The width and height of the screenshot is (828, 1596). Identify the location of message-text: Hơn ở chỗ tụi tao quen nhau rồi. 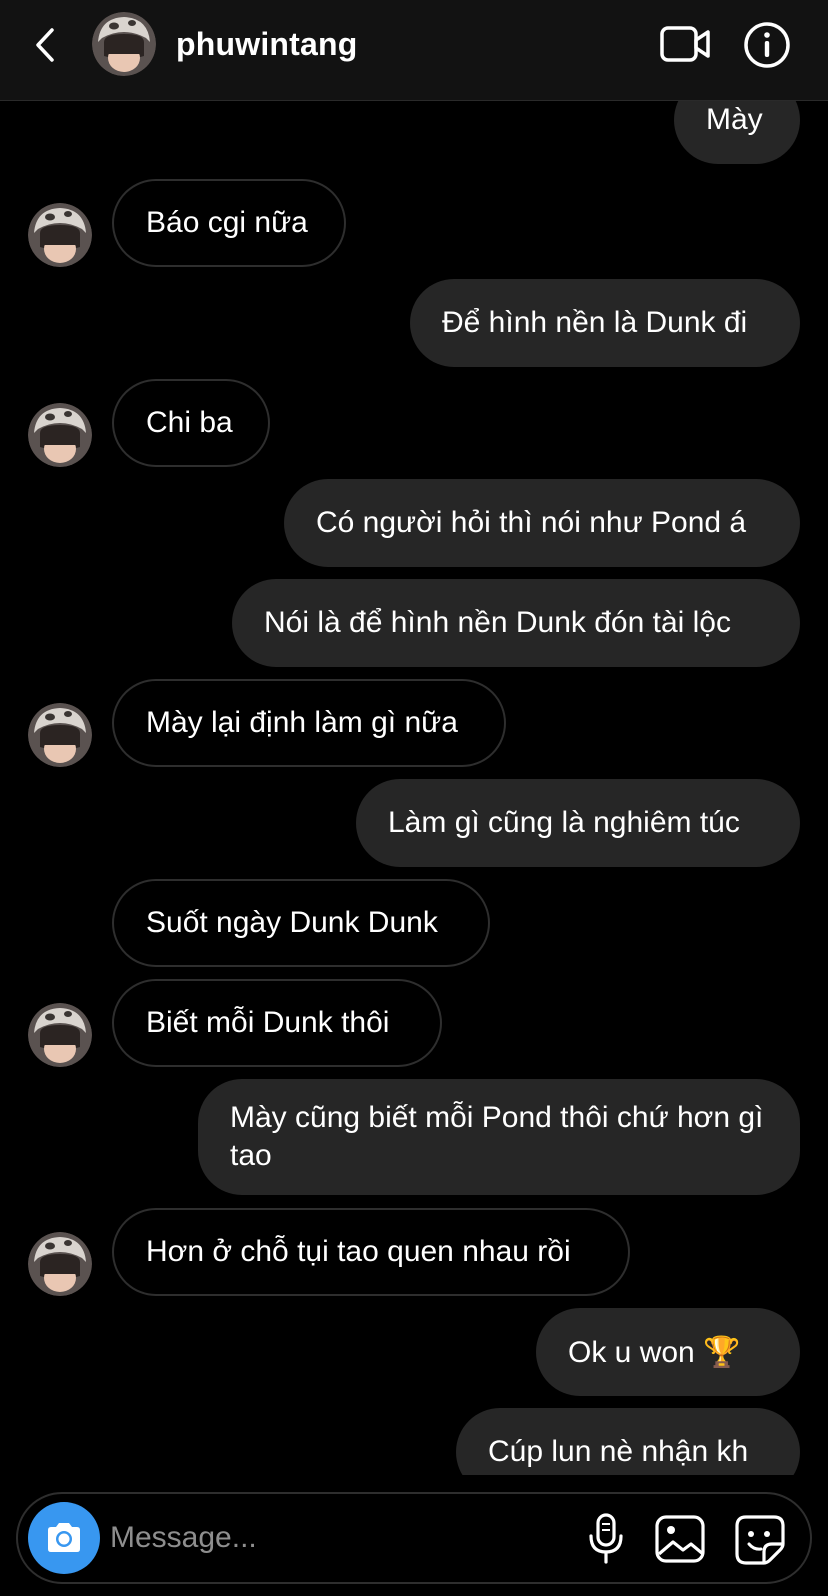
(358, 1251).